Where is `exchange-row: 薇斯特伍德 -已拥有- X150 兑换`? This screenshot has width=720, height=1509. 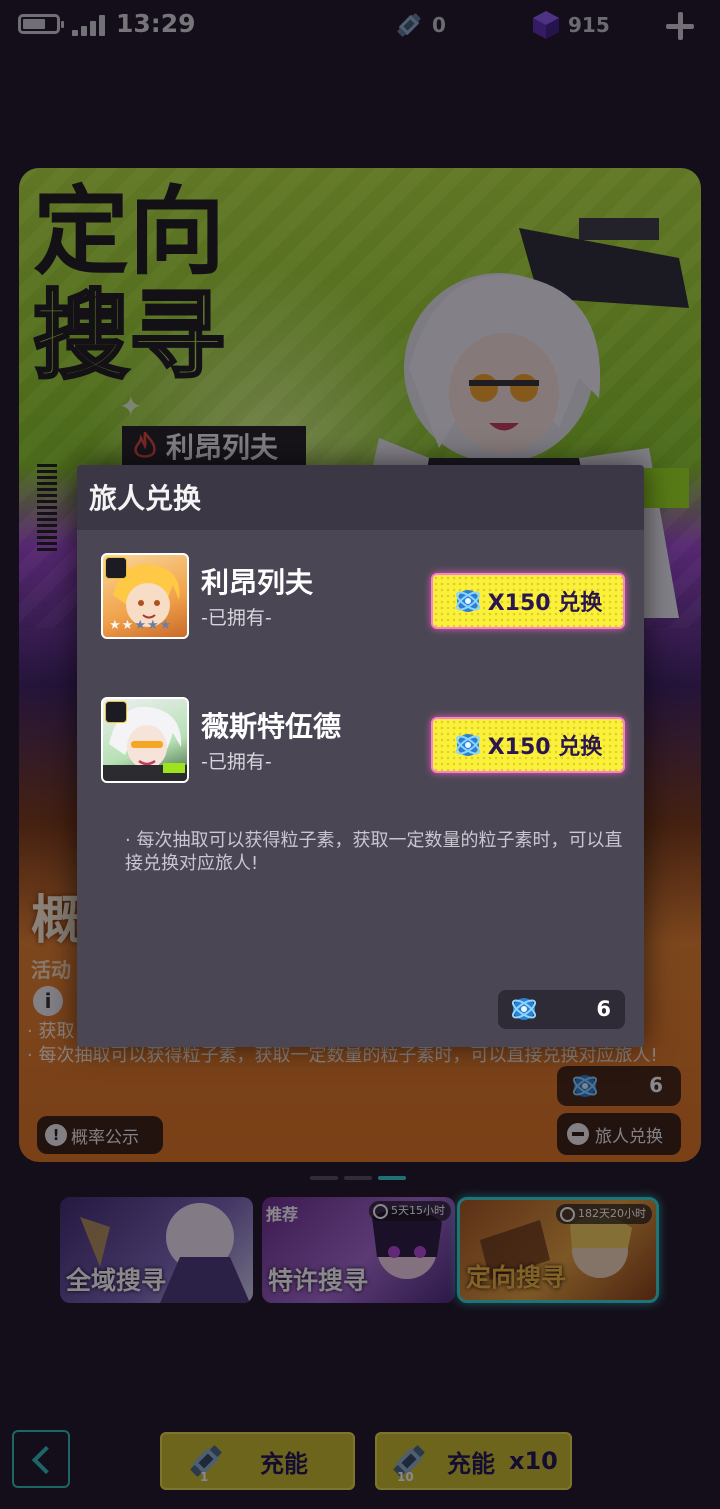 exchange-row: 薇斯特伍德 -已拥有- X150 兑换 is located at coordinates (363, 742).